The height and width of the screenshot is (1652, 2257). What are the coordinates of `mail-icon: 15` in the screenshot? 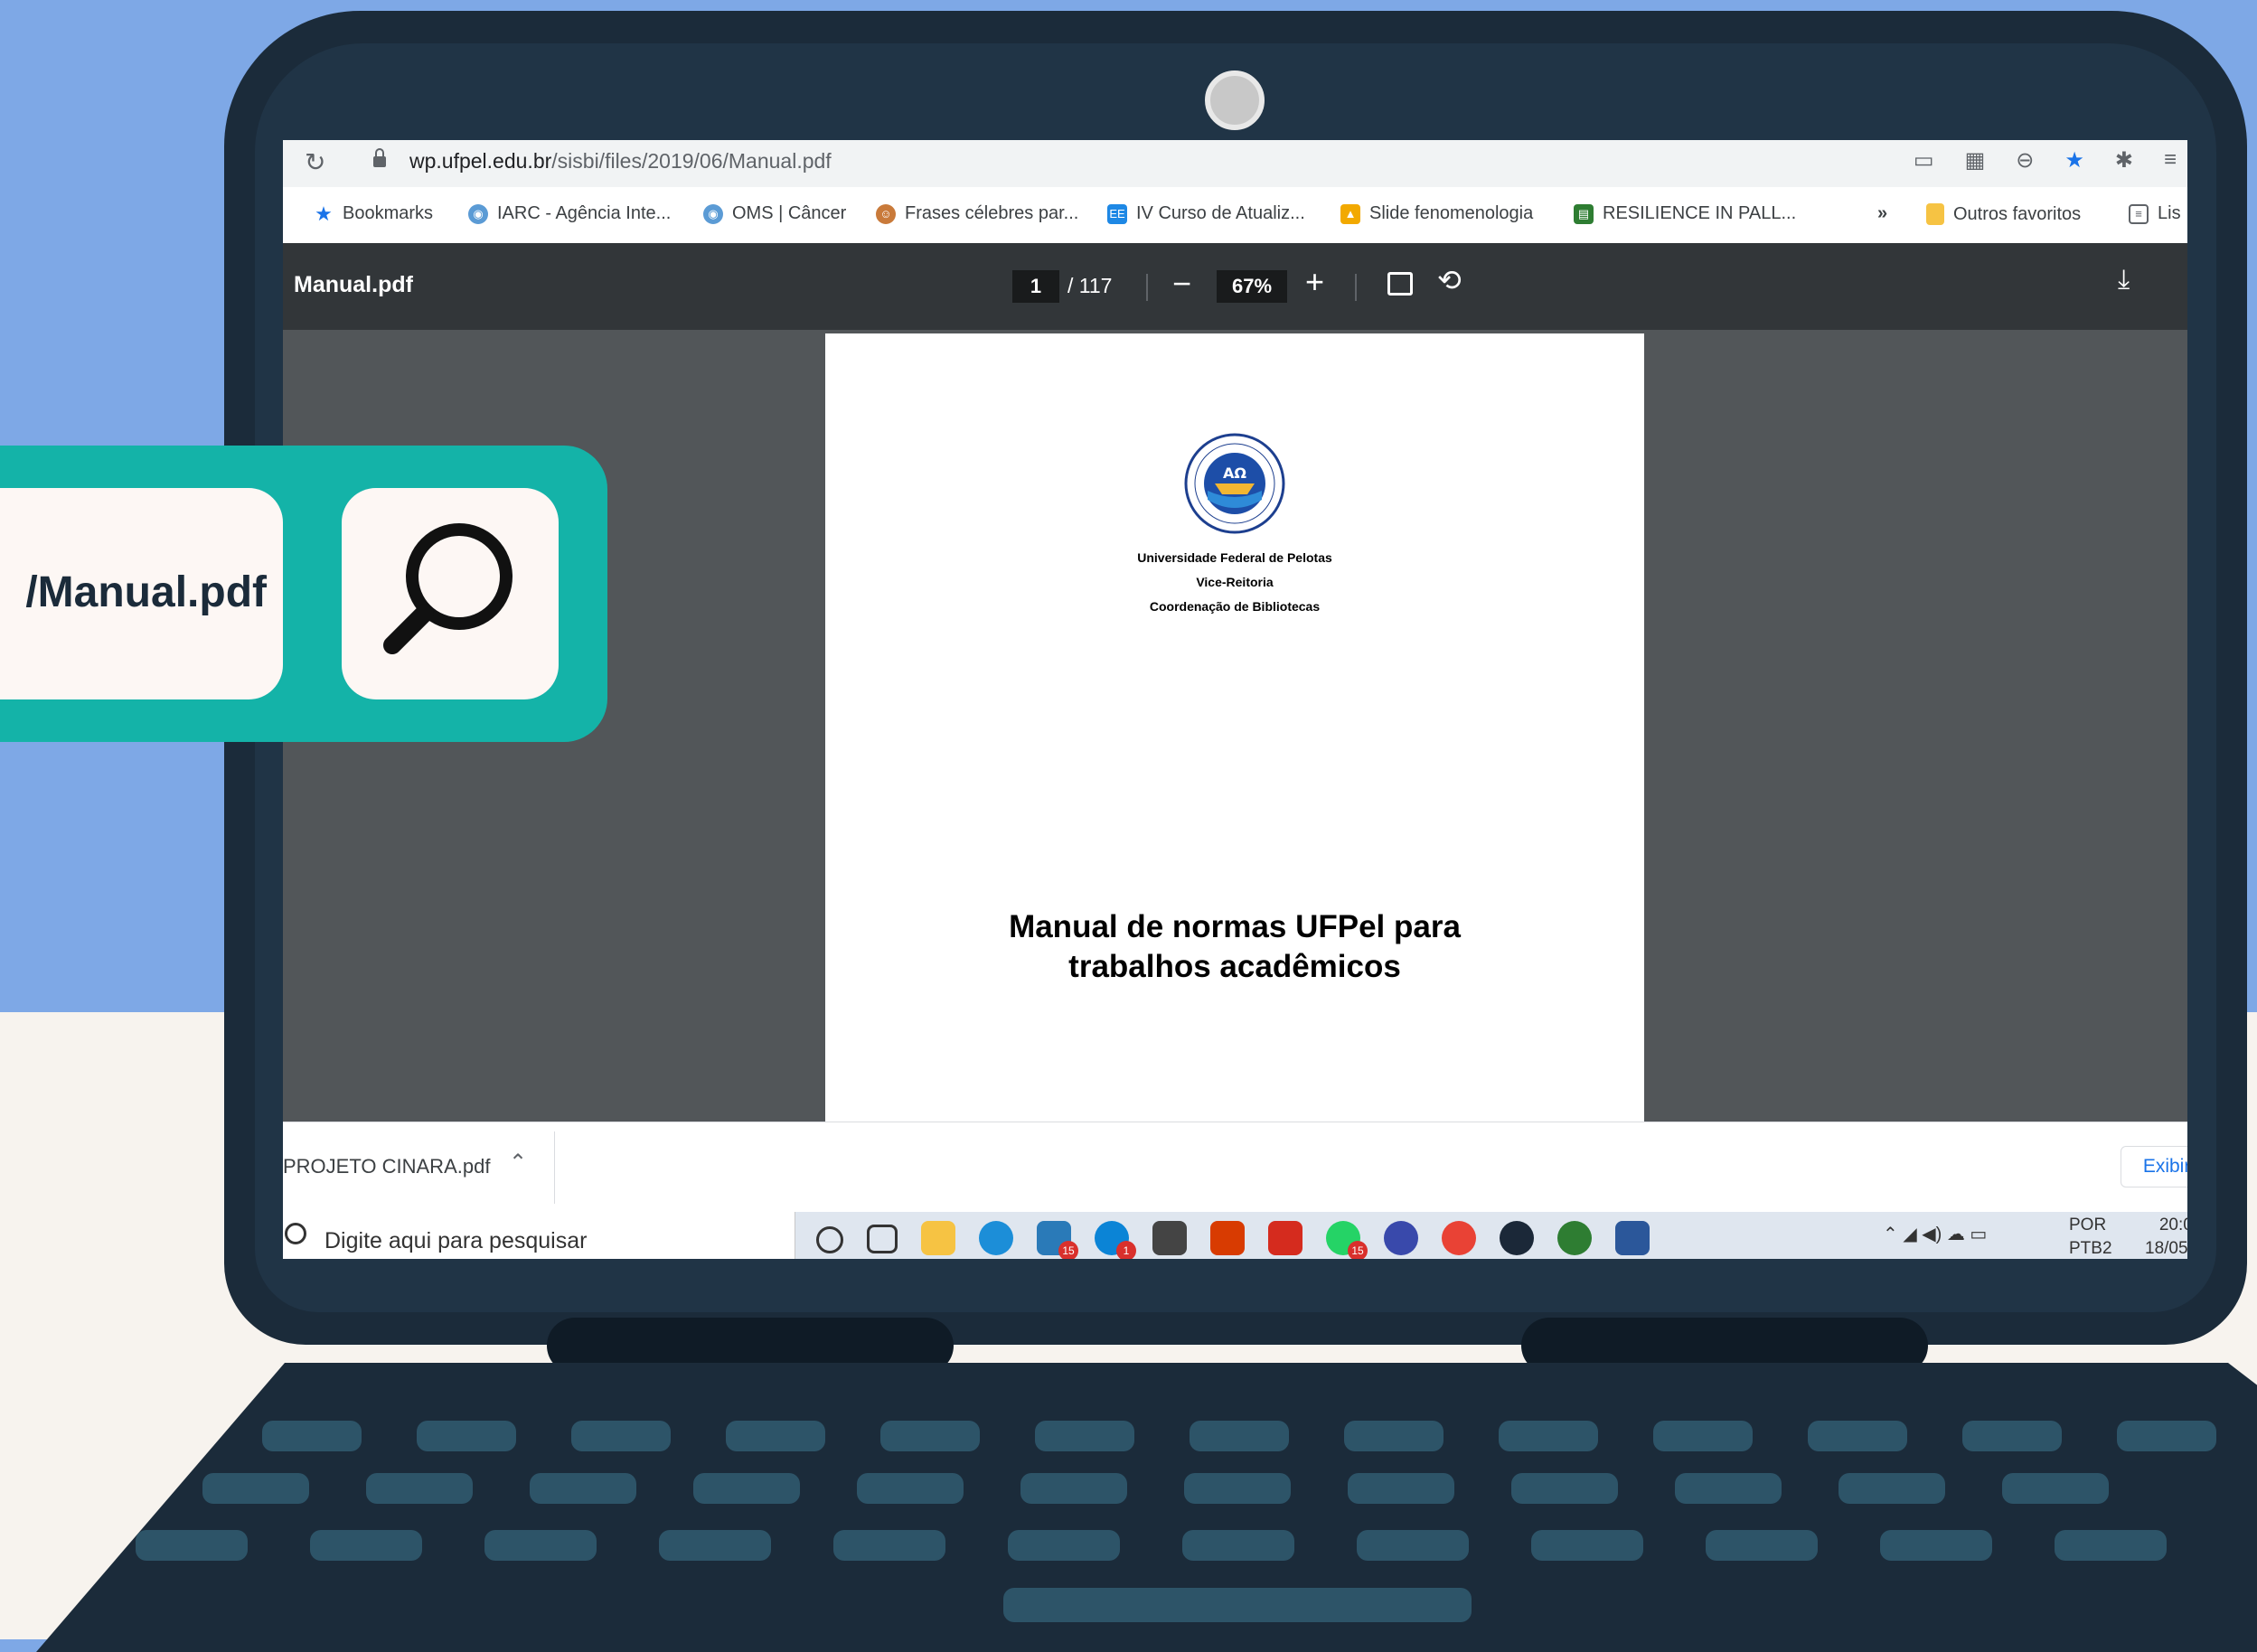 It's located at (1057, 1240).